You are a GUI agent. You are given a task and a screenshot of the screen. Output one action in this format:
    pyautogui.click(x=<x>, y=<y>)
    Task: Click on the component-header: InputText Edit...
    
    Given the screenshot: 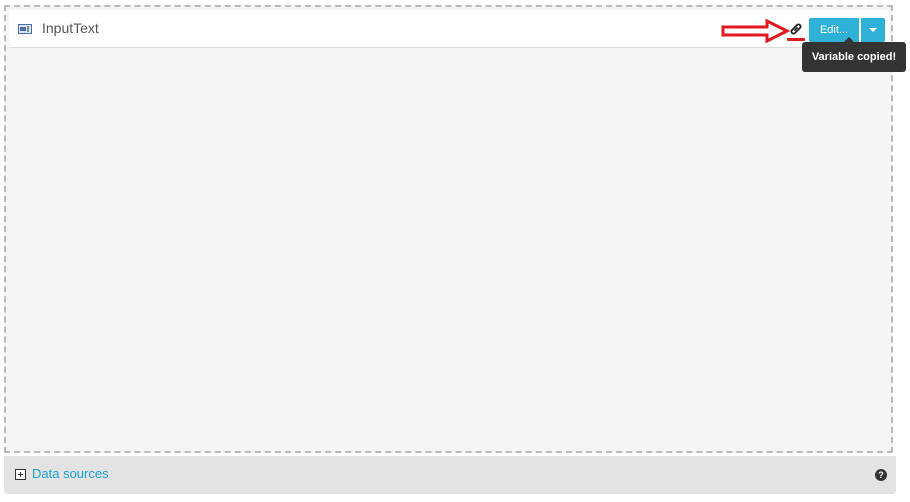 What is the action you would take?
    pyautogui.click(x=449, y=29)
    